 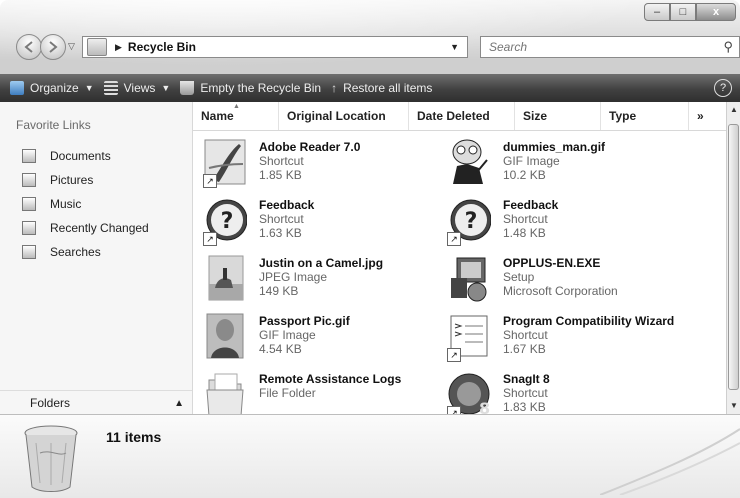 What do you see at coordinates (226, 278) in the screenshot?
I see `camel-photo-thumbnail` at bounding box center [226, 278].